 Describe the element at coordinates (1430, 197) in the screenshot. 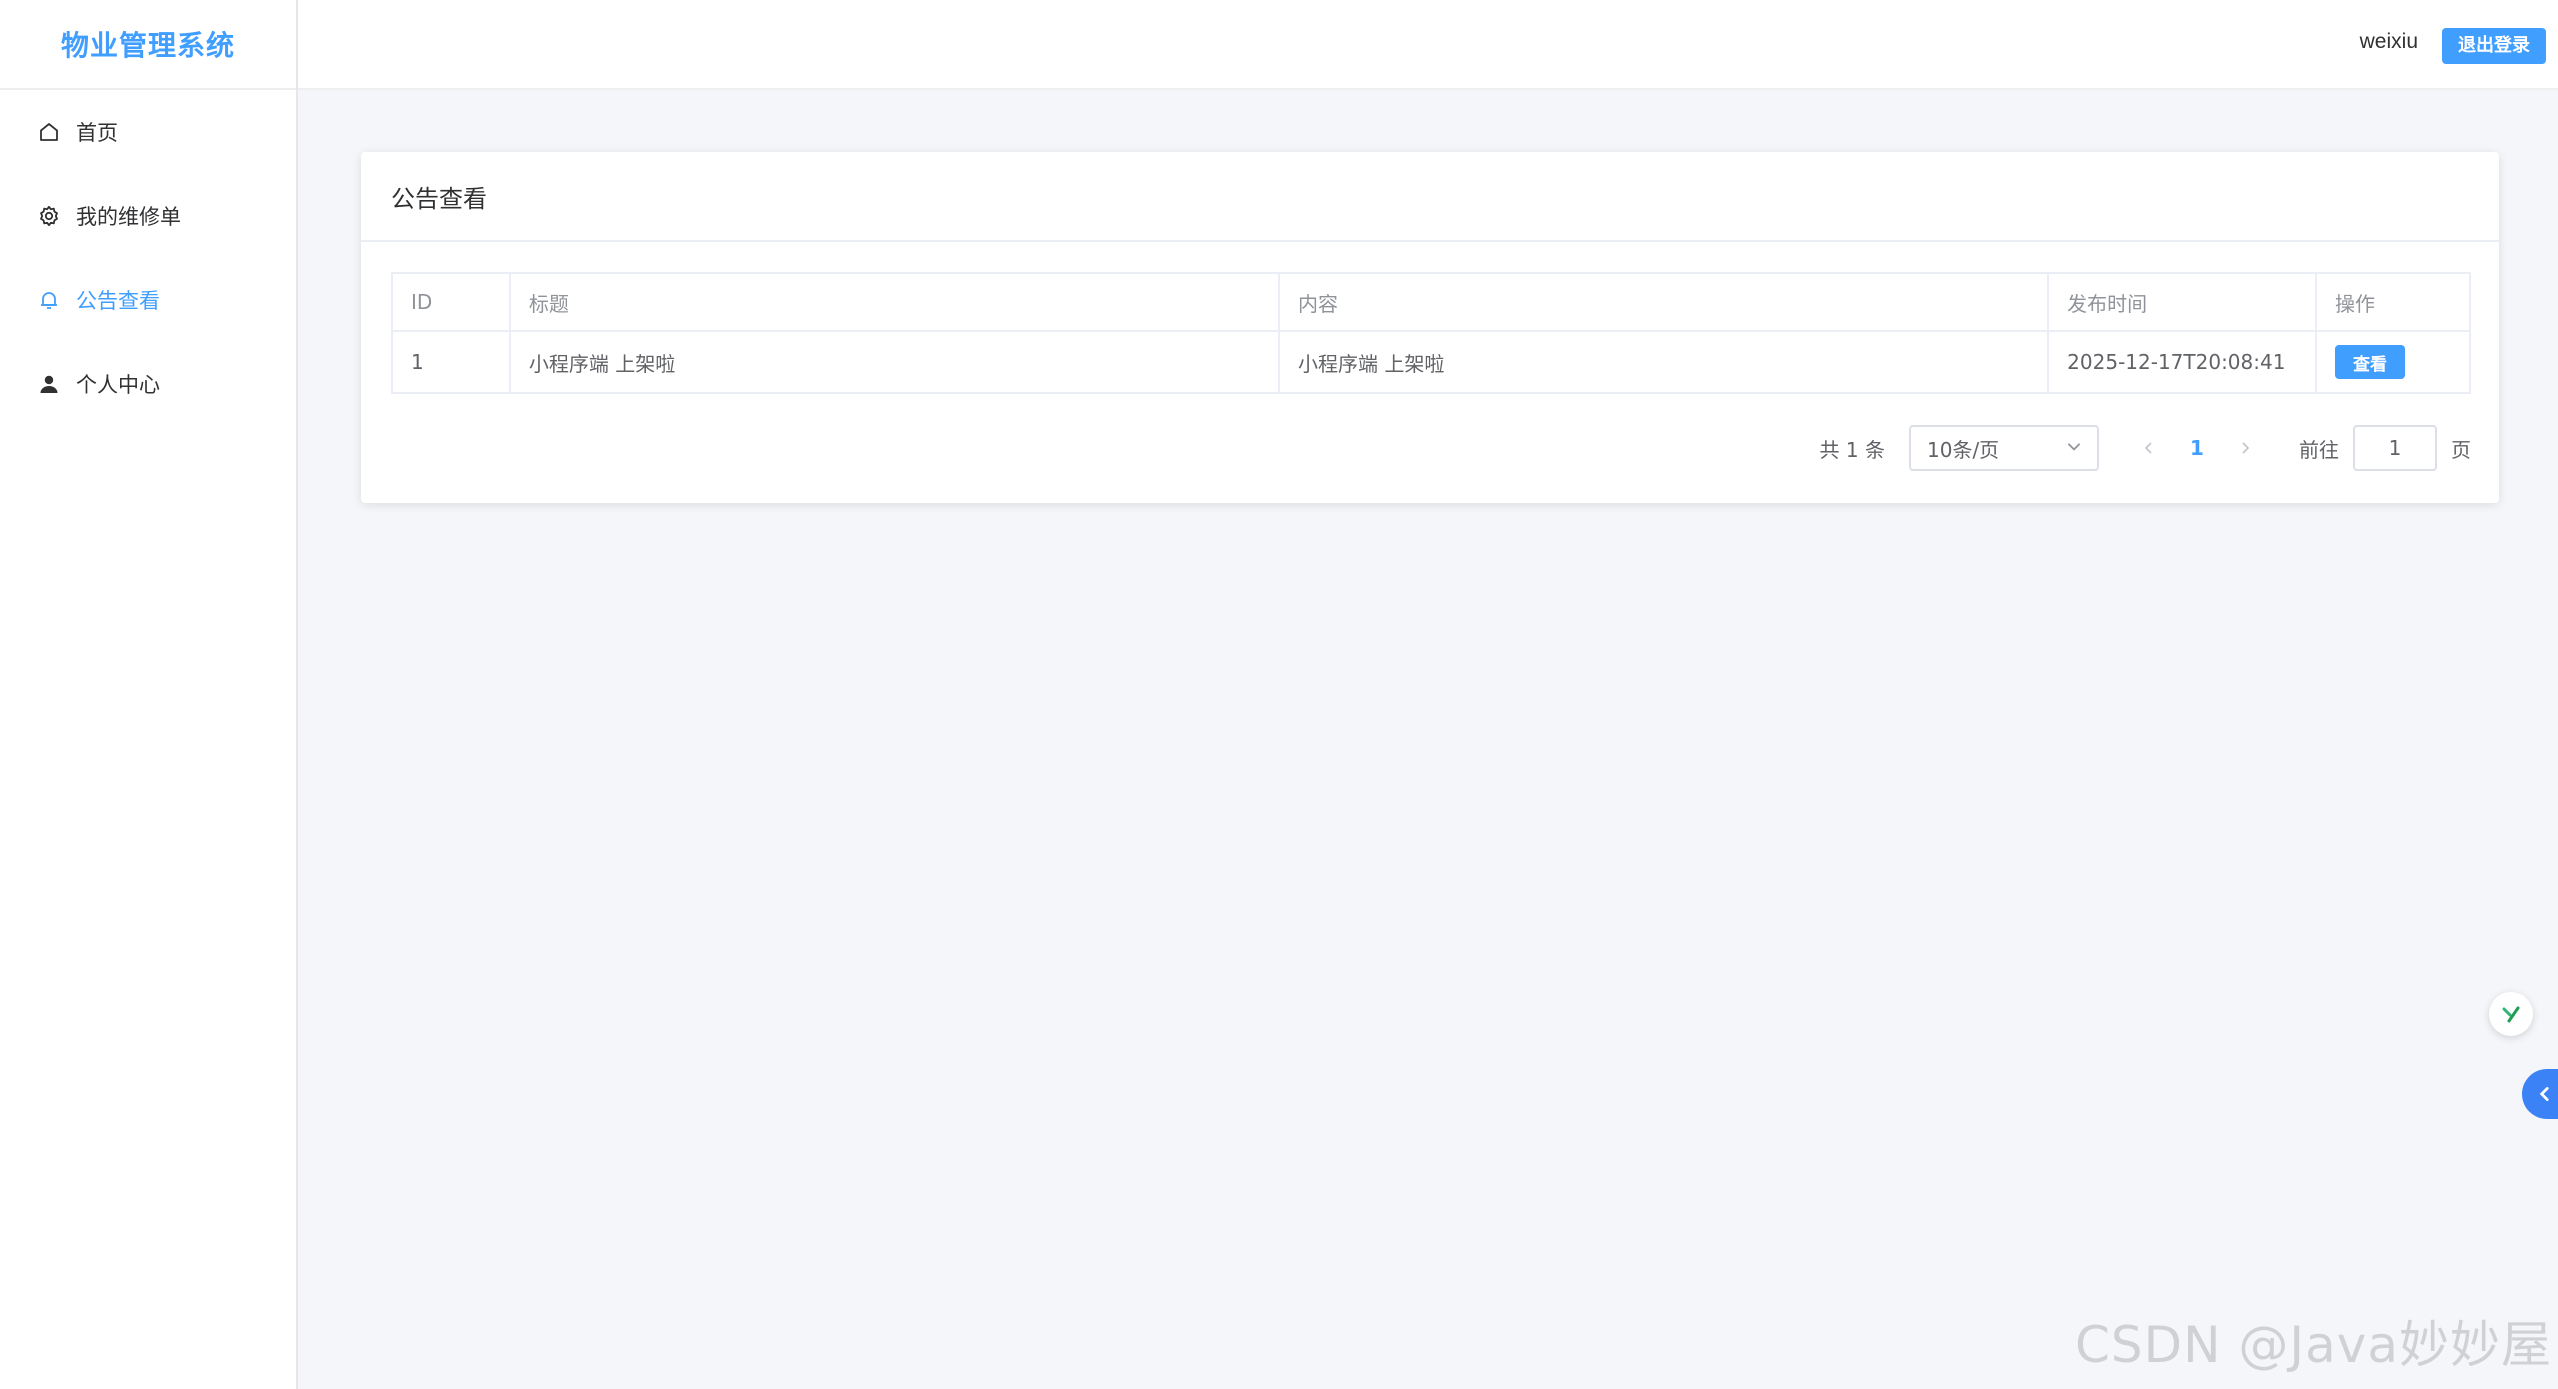

I see `card-header: 公告查看` at that location.